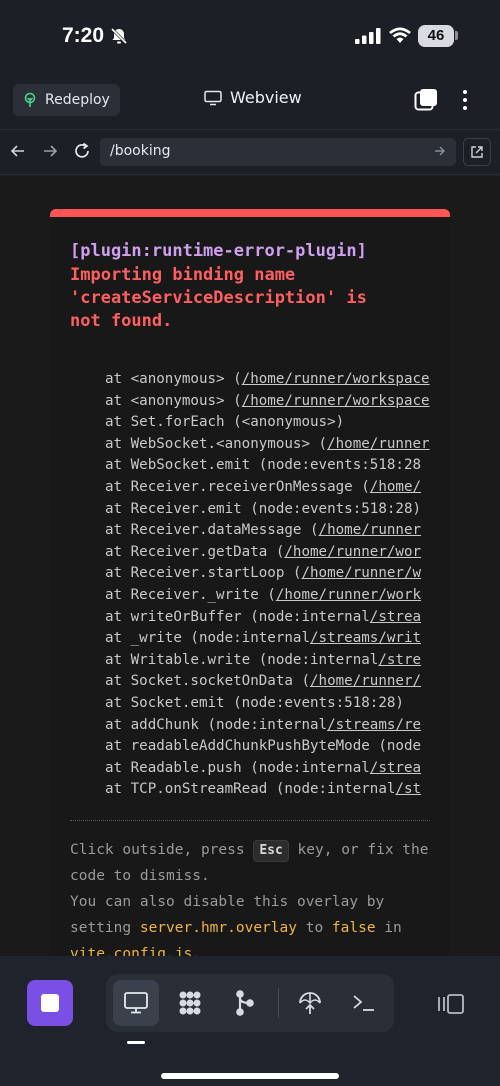  Describe the element at coordinates (451, 1004) in the screenshot. I see `panels-icon` at that location.